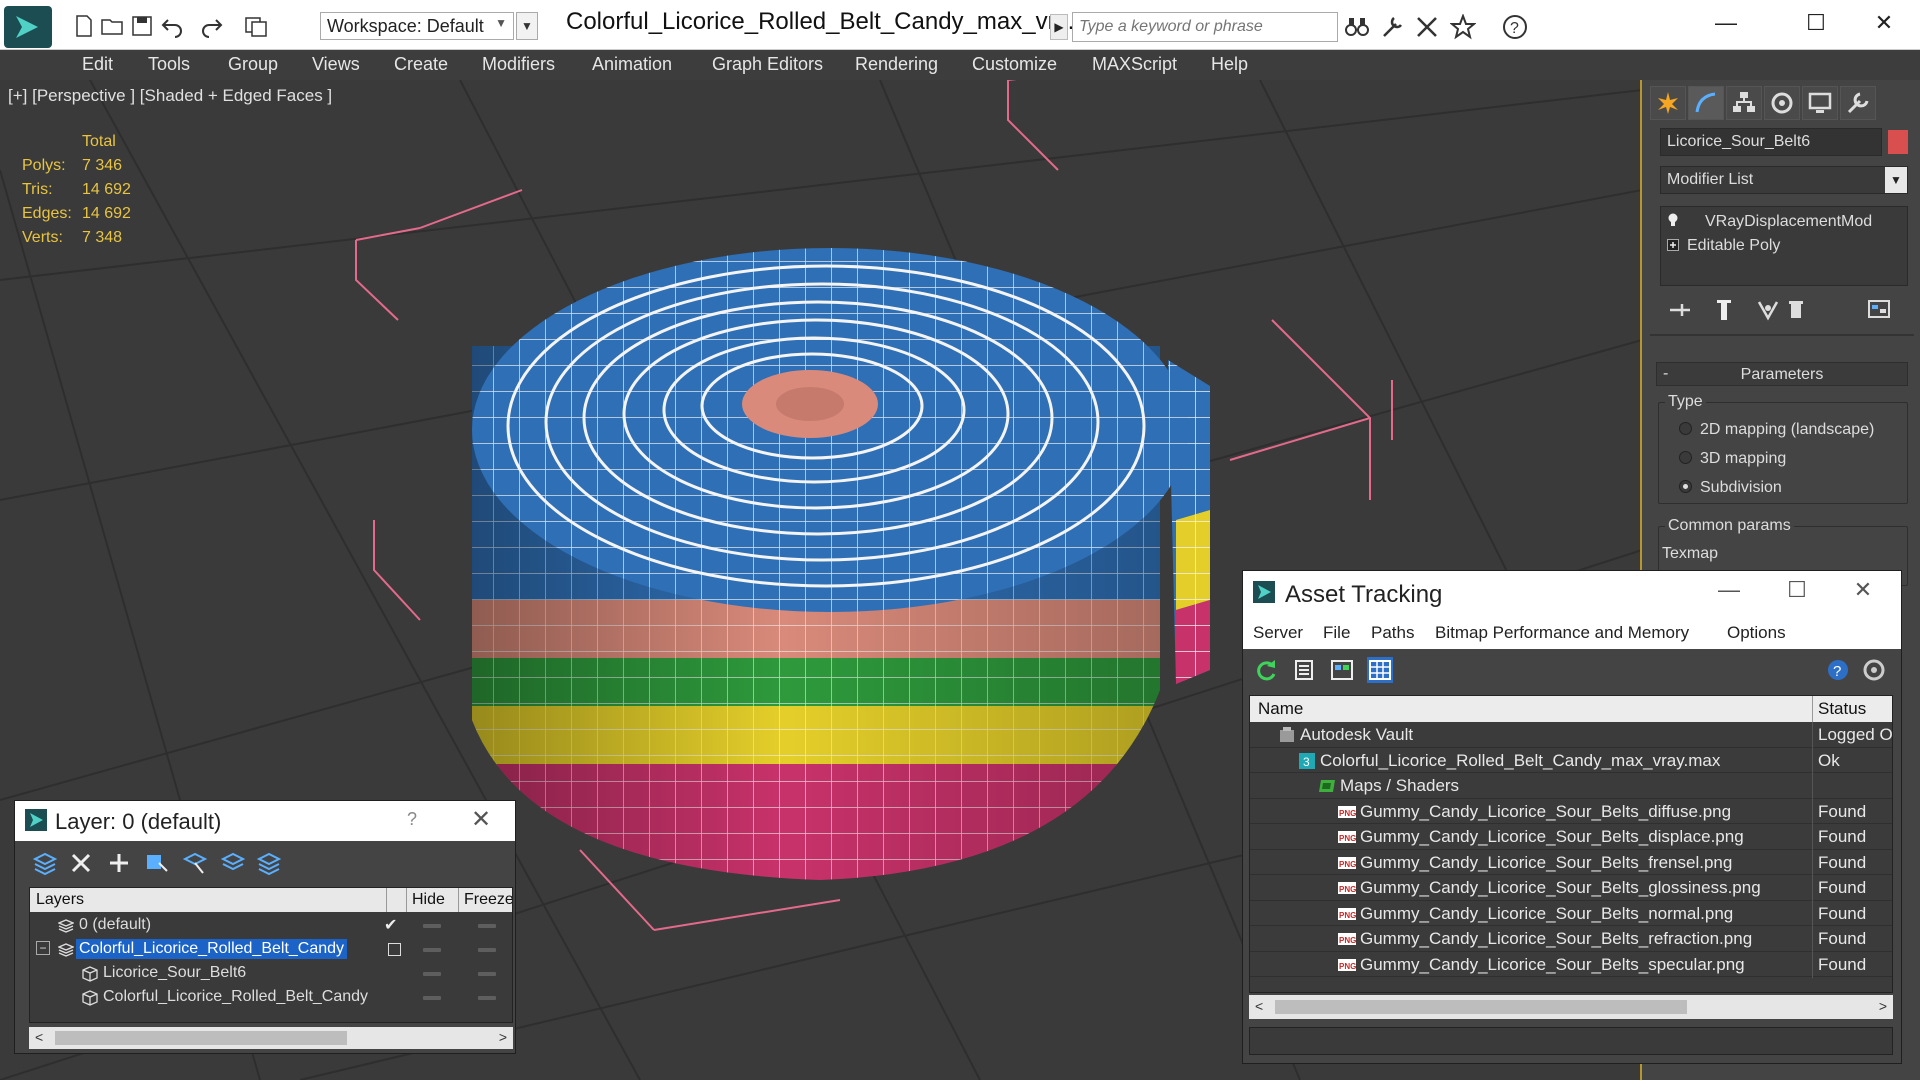 This screenshot has height=1080, width=1920. I want to click on menu-help: Help, so click(1229, 64).